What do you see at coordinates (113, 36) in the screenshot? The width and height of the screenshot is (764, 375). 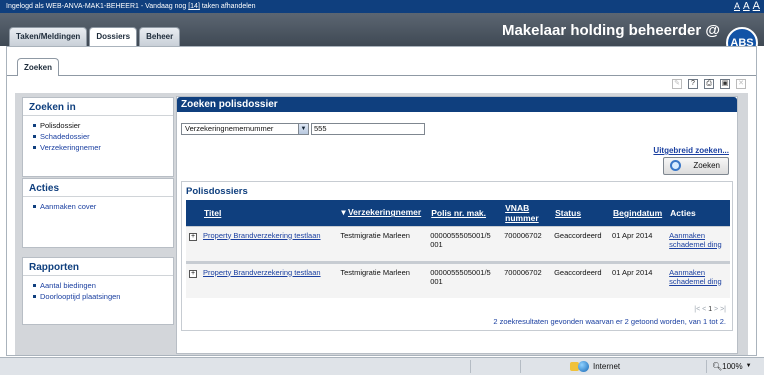 I see `tab-dossiers: Dossiers` at bounding box center [113, 36].